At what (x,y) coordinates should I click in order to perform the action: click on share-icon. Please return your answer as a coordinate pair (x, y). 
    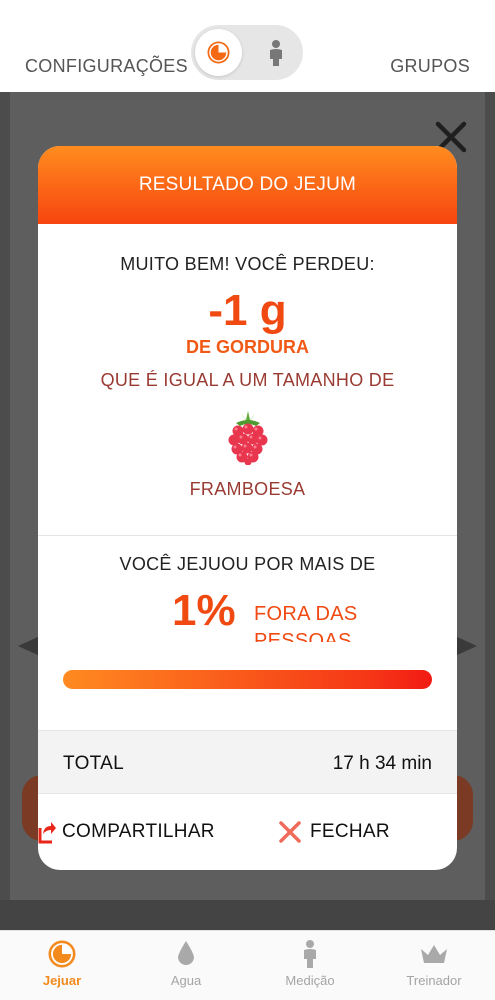
    Looking at the image, I should click on (47, 833).